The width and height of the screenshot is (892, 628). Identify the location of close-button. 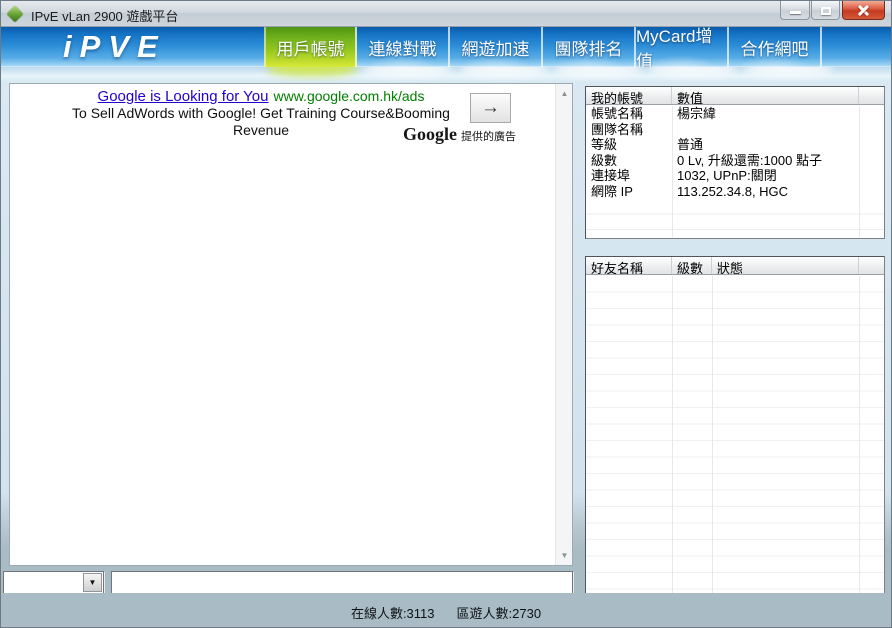
(863, 10).